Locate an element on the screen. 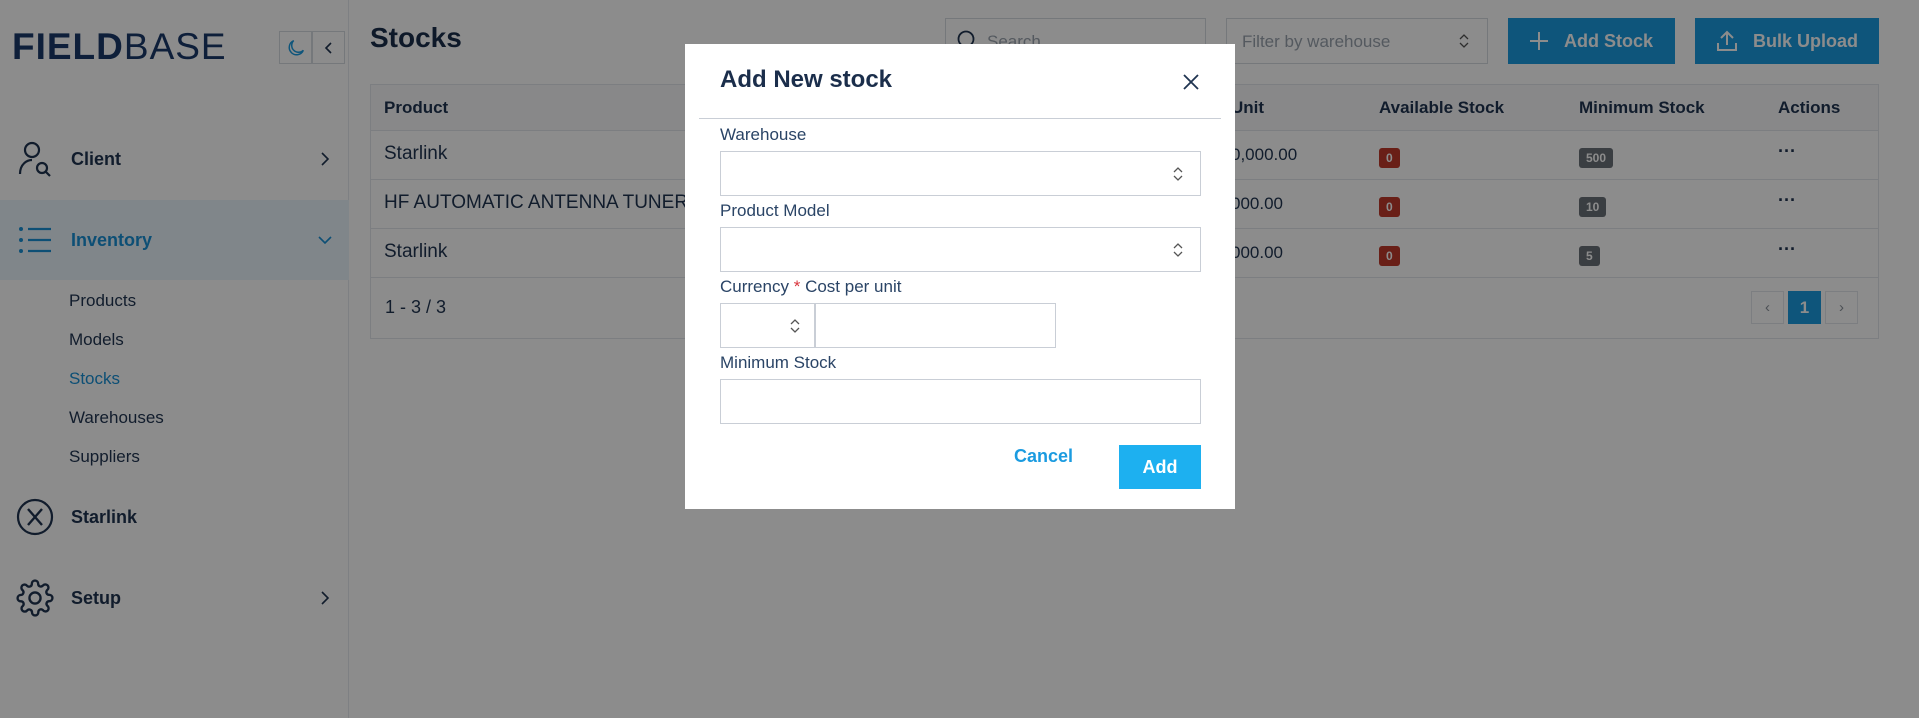  cost-per-unit-input is located at coordinates (935, 325).